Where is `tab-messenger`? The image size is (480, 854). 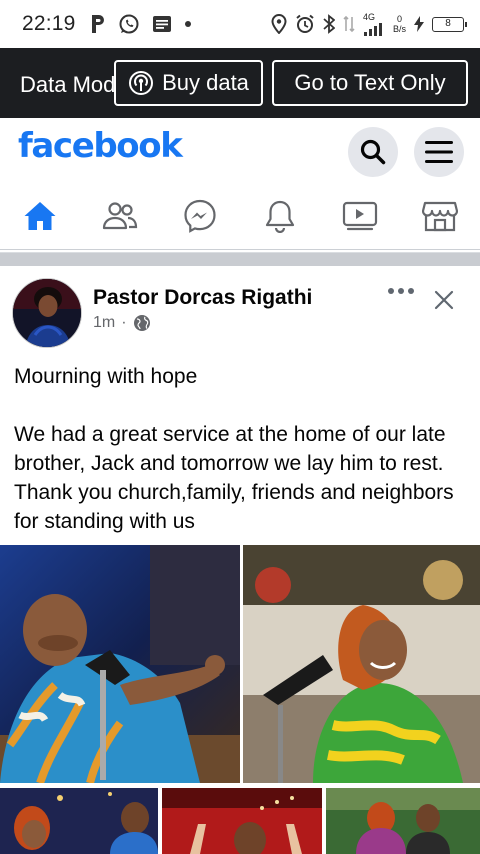
tab-messenger is located at coordinates (200, 215).